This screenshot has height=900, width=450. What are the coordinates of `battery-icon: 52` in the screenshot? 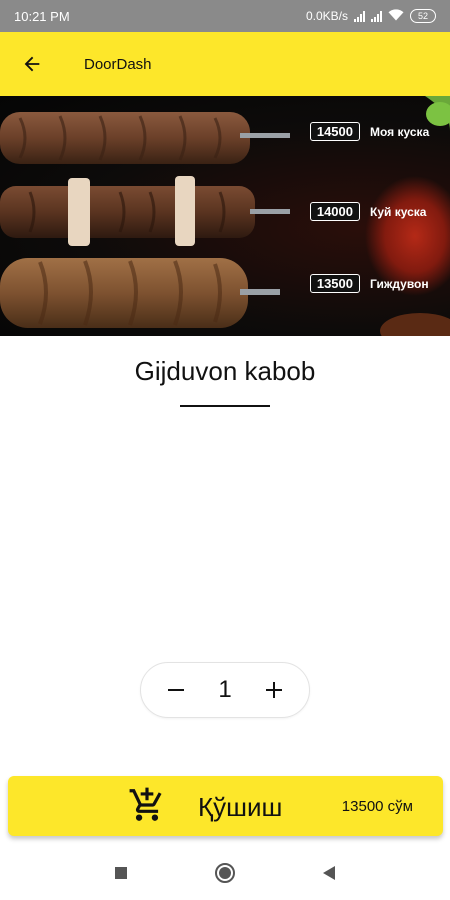 It's located at (423, 16).